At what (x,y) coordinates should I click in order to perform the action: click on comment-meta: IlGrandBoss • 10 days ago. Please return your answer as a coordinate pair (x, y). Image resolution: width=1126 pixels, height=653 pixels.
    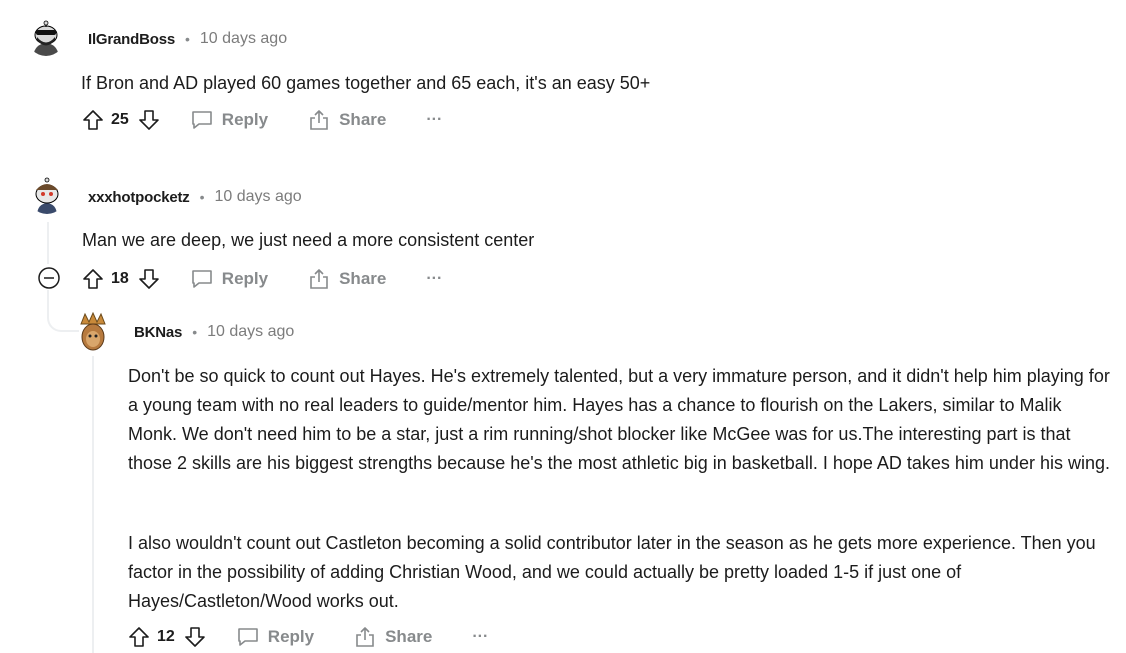
    Looking at the image, I should click on (187, 39).